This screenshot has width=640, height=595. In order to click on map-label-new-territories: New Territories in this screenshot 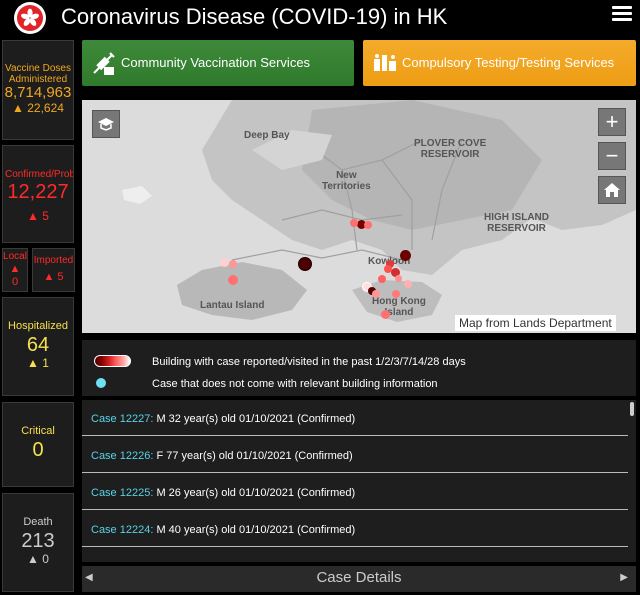, I will do `click(346, 181)`.